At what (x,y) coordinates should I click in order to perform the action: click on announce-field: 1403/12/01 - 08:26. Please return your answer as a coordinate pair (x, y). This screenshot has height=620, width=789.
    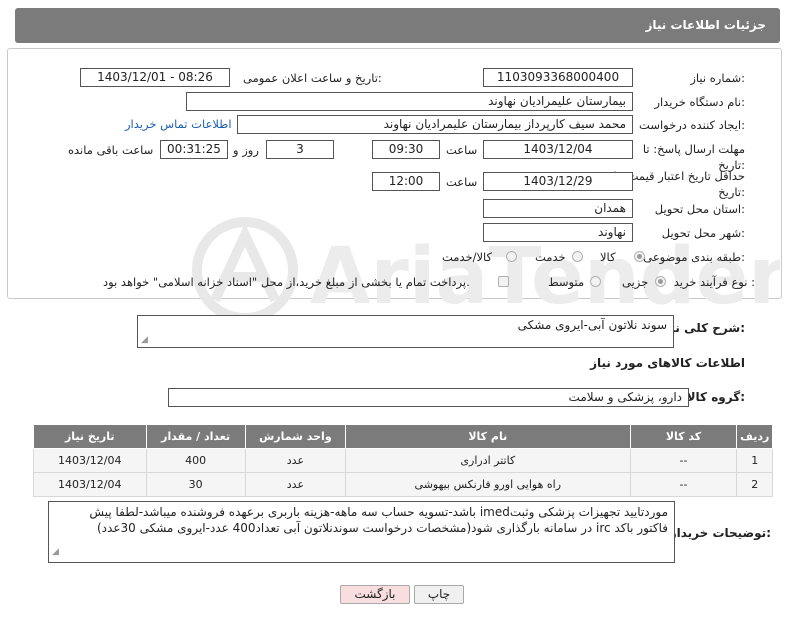
    Looking at the image, I should click on (155, 77).